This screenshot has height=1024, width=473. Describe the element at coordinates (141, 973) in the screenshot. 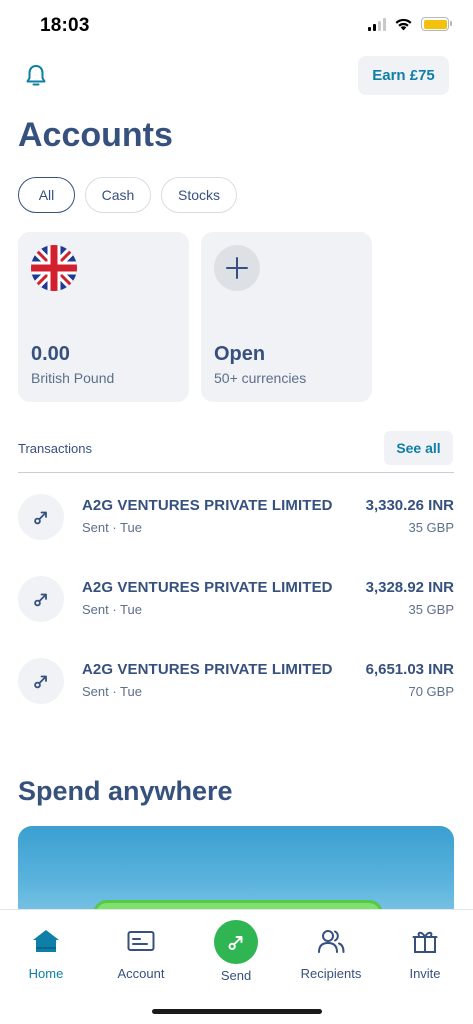

I see `nav-label: Account` at that location.